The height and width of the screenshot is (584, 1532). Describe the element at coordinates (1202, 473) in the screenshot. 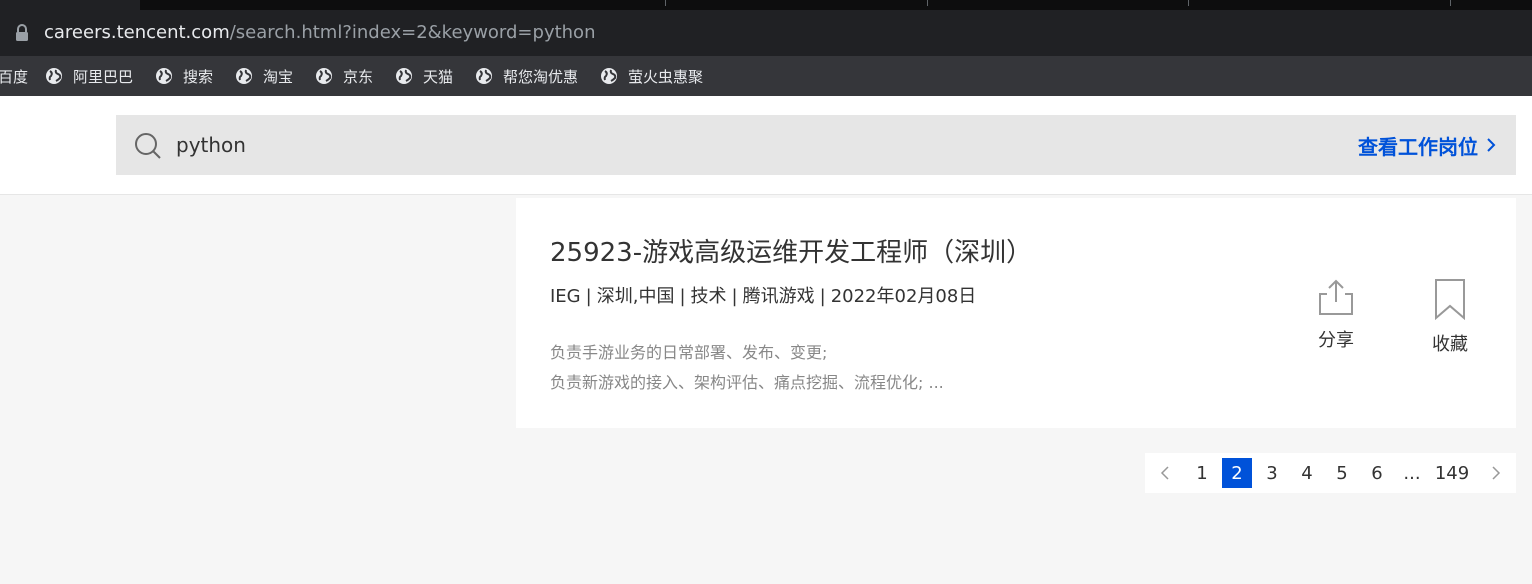

I see `page-1-button: 1` at that location.